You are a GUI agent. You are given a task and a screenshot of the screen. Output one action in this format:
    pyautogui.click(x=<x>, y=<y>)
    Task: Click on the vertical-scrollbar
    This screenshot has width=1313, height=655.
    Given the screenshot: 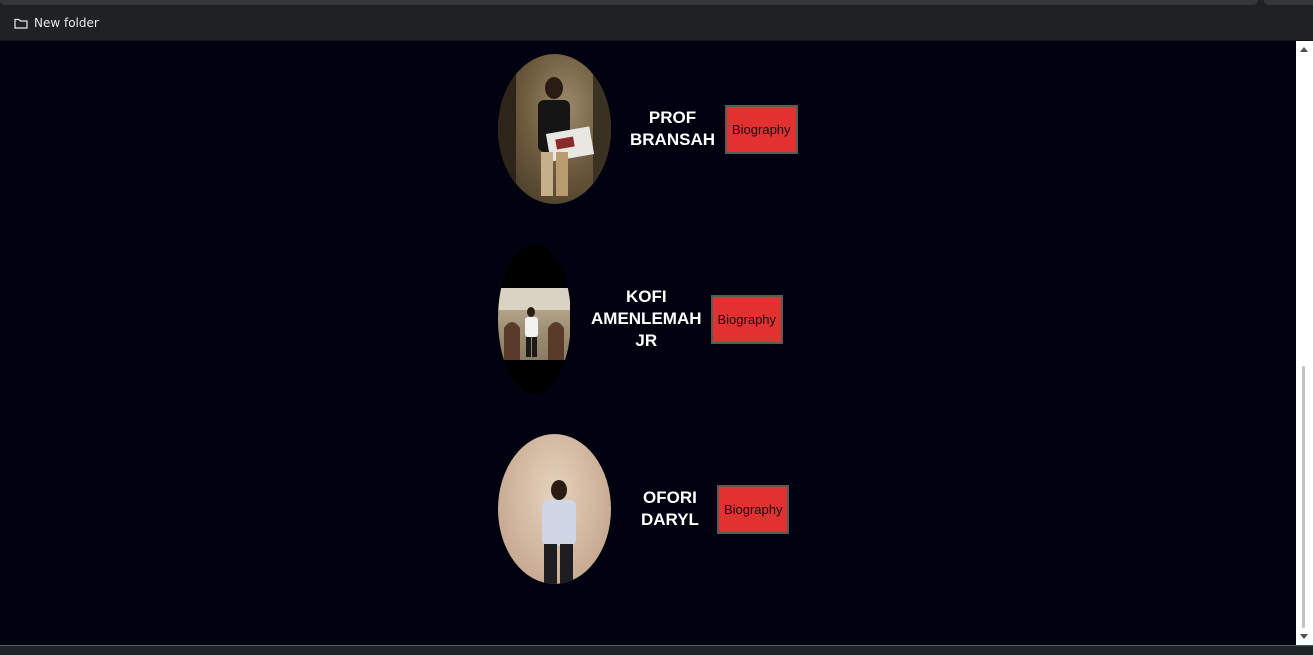 What is the action you would take?
    pyautogui.click(x=1304, y=343)
    